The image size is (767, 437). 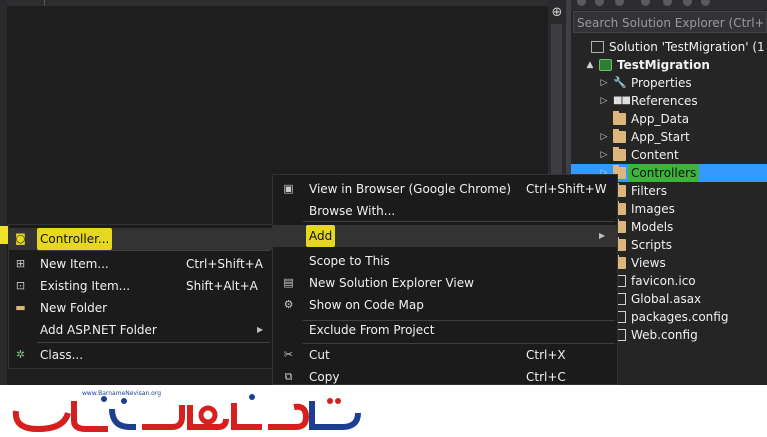 I want to click on menu-item-cut: ✂ Cut Ctrl+X, so click(x=445, y=355).